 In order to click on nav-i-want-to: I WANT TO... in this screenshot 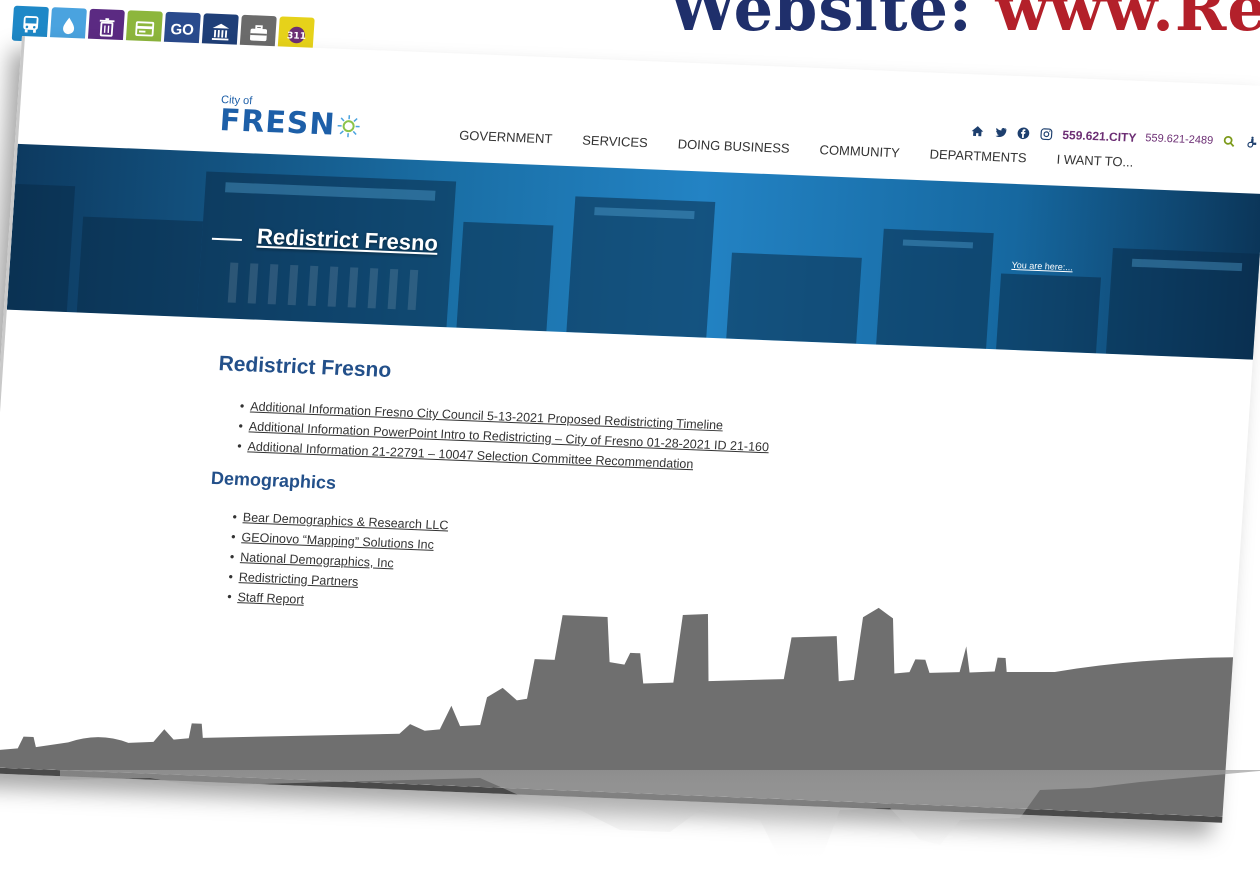, I will do `click(1095, 161)`.